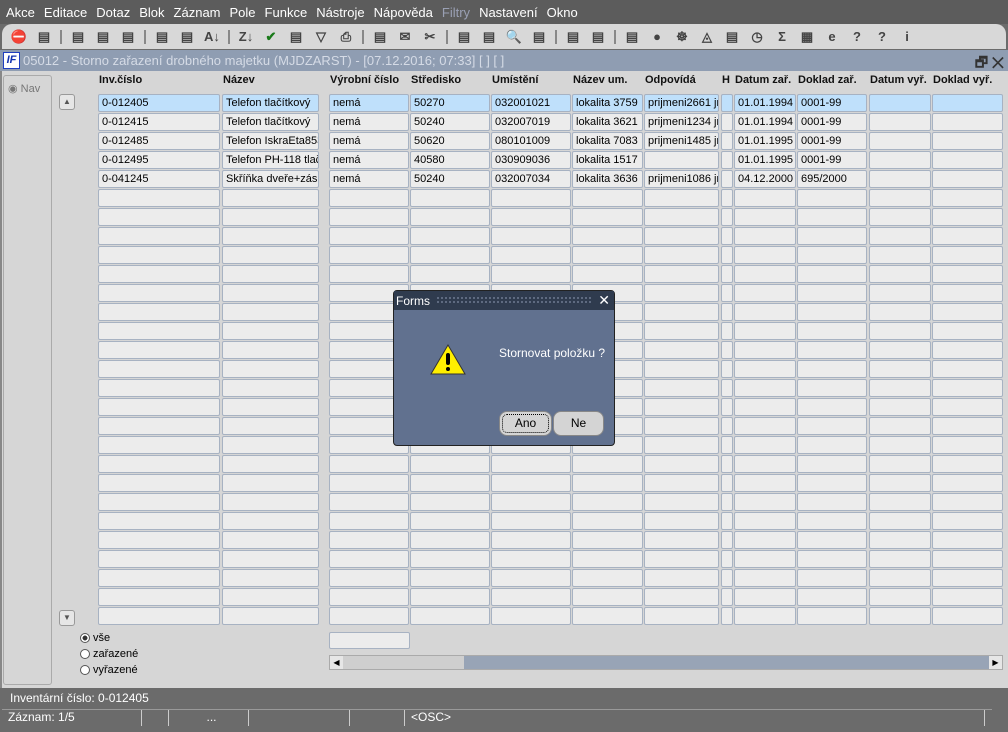  What do you see at coordinates (962, 80) in the screenshot?
I see `column-header: Doklad vyř.` at bounding box center [962, 80].